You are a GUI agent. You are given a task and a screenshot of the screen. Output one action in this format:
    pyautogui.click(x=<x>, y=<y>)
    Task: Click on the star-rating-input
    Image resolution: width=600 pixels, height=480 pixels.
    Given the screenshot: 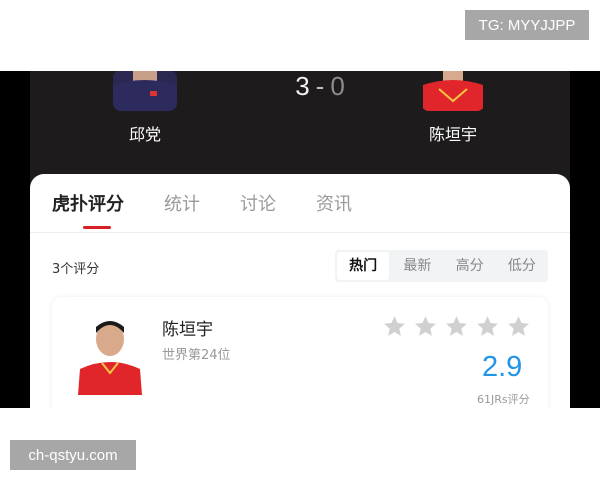 What is the action you would take?
    pyautogui.click(x=456, y=326)
    